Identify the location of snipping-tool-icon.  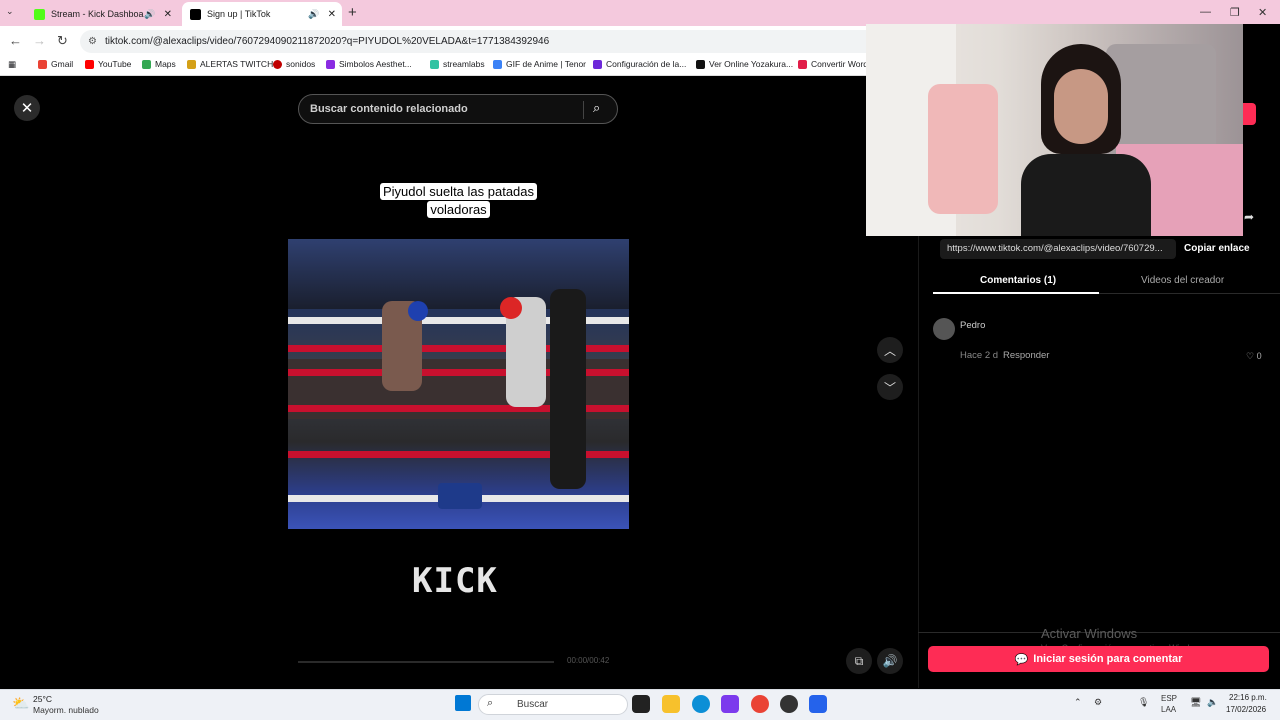
(730, 704).